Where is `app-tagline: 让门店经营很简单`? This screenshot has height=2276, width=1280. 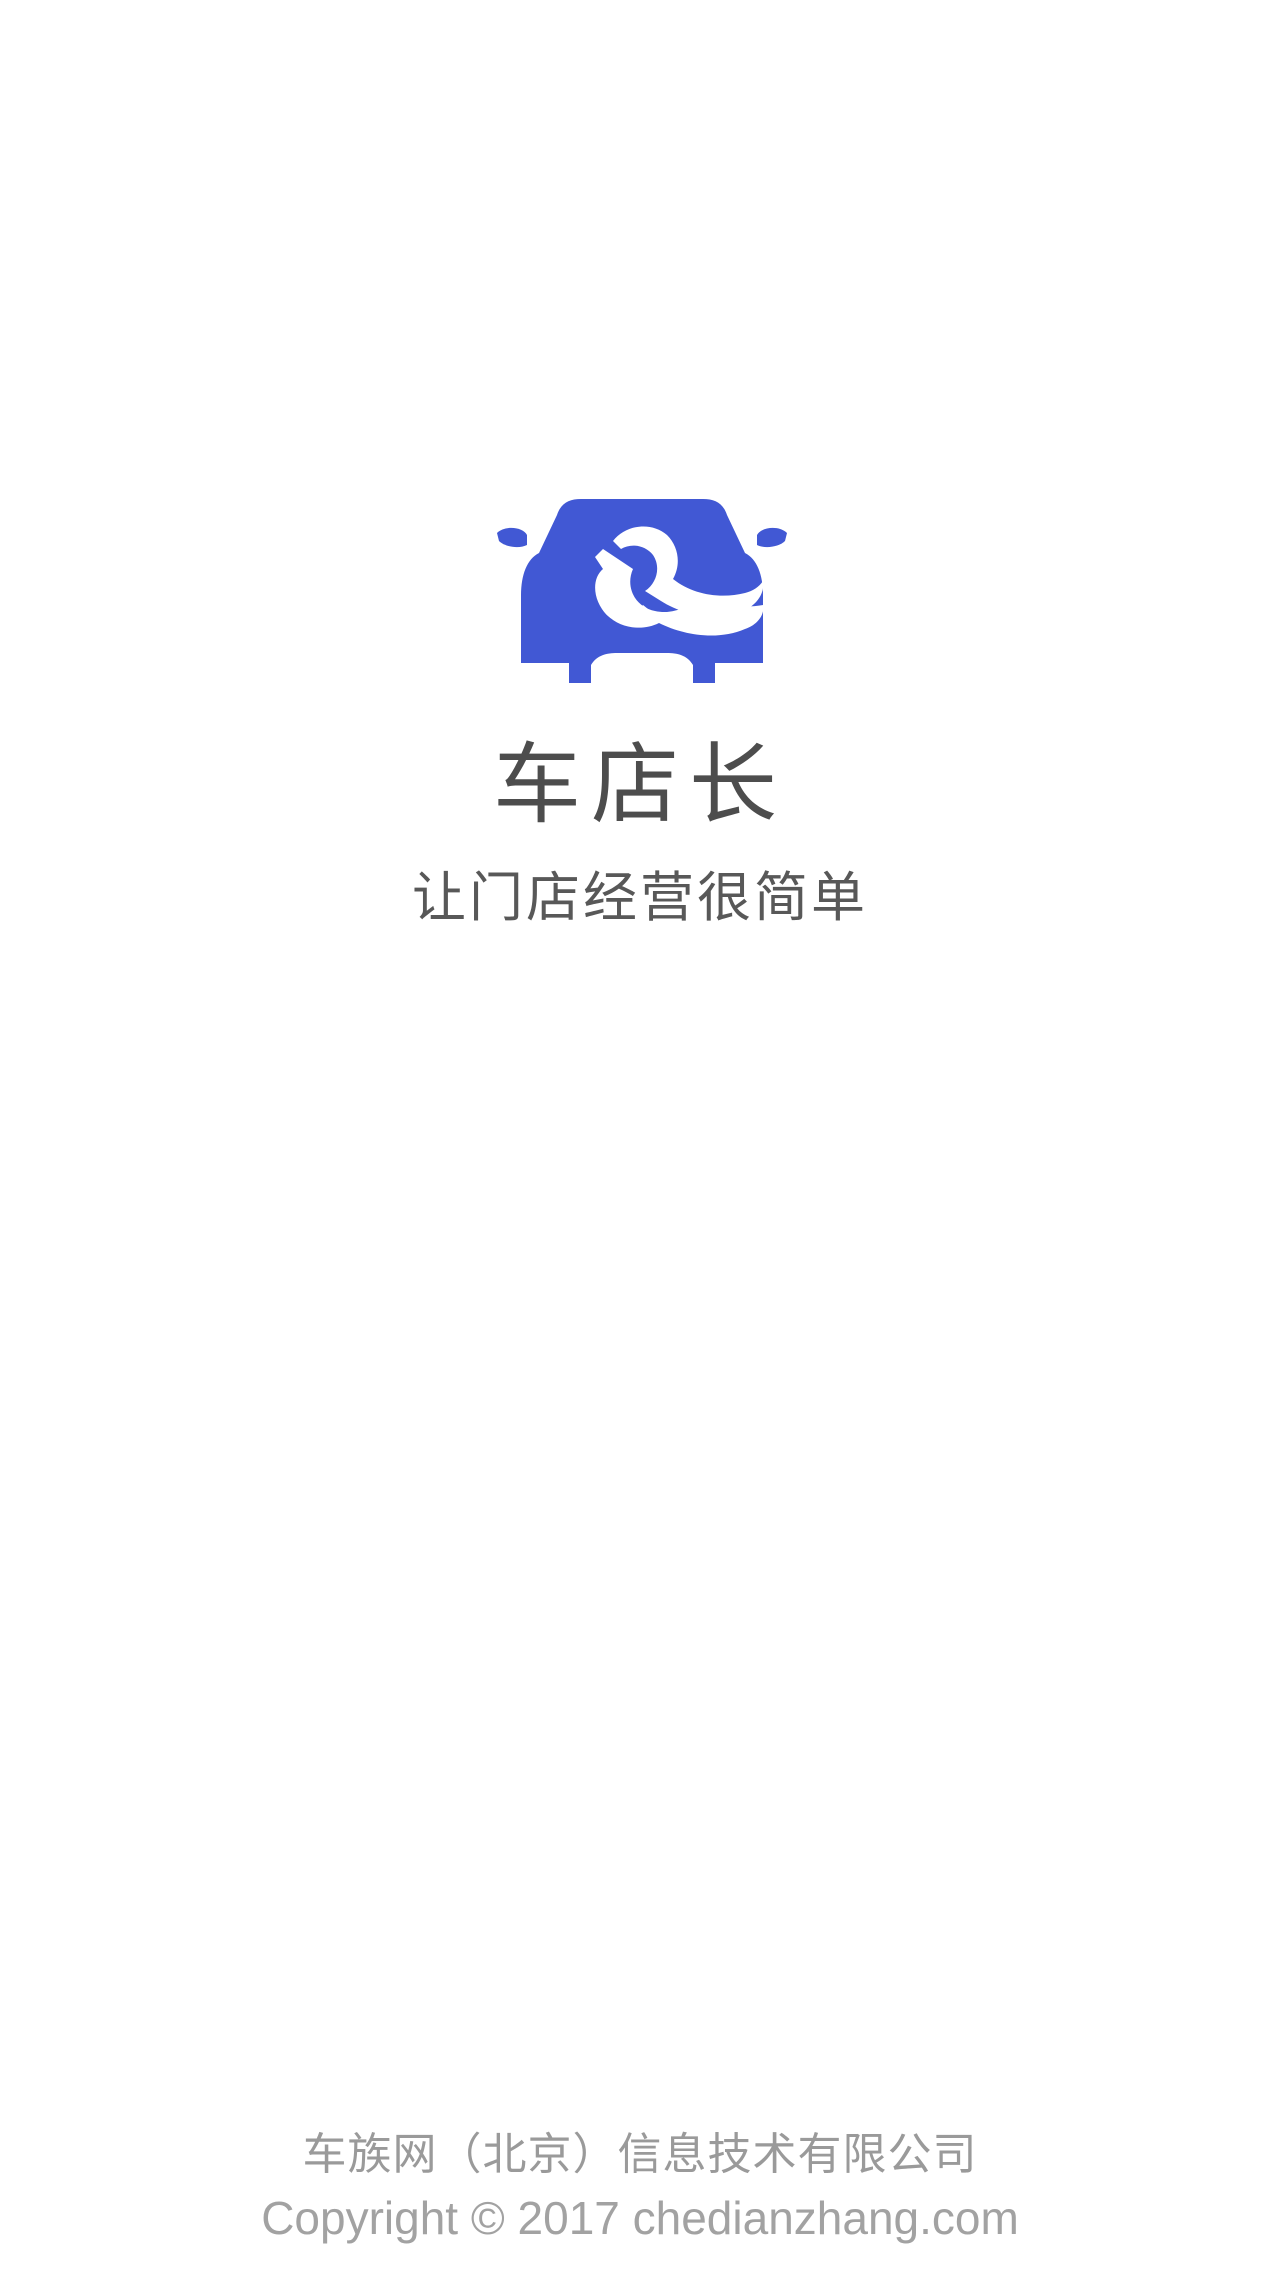
app-tagline: 让门店经营很简单 is located at coordinates (640, 897).